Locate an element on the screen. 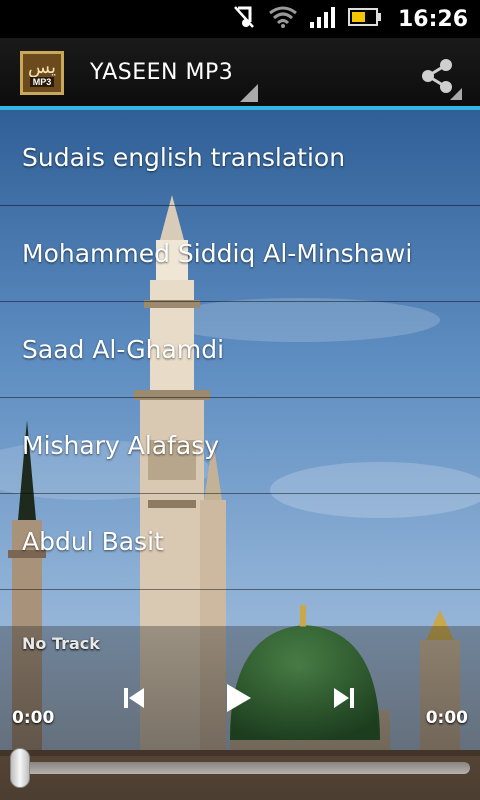  track-label: Saad Al-Ghamdi is located at coordinates (123, 349).